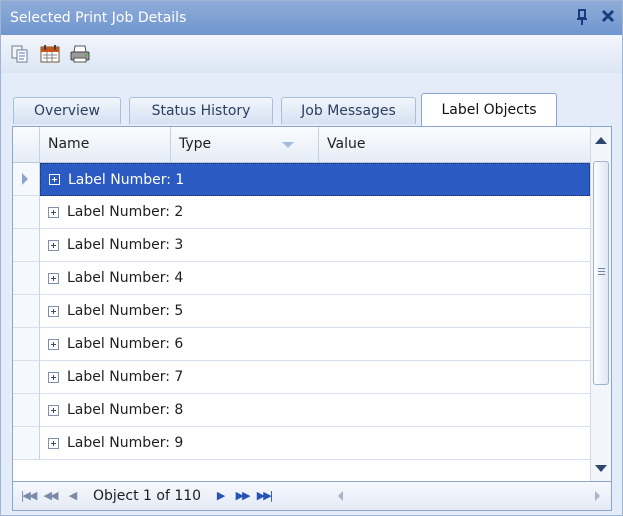  I want to click on close-icon, so click(608, 16).